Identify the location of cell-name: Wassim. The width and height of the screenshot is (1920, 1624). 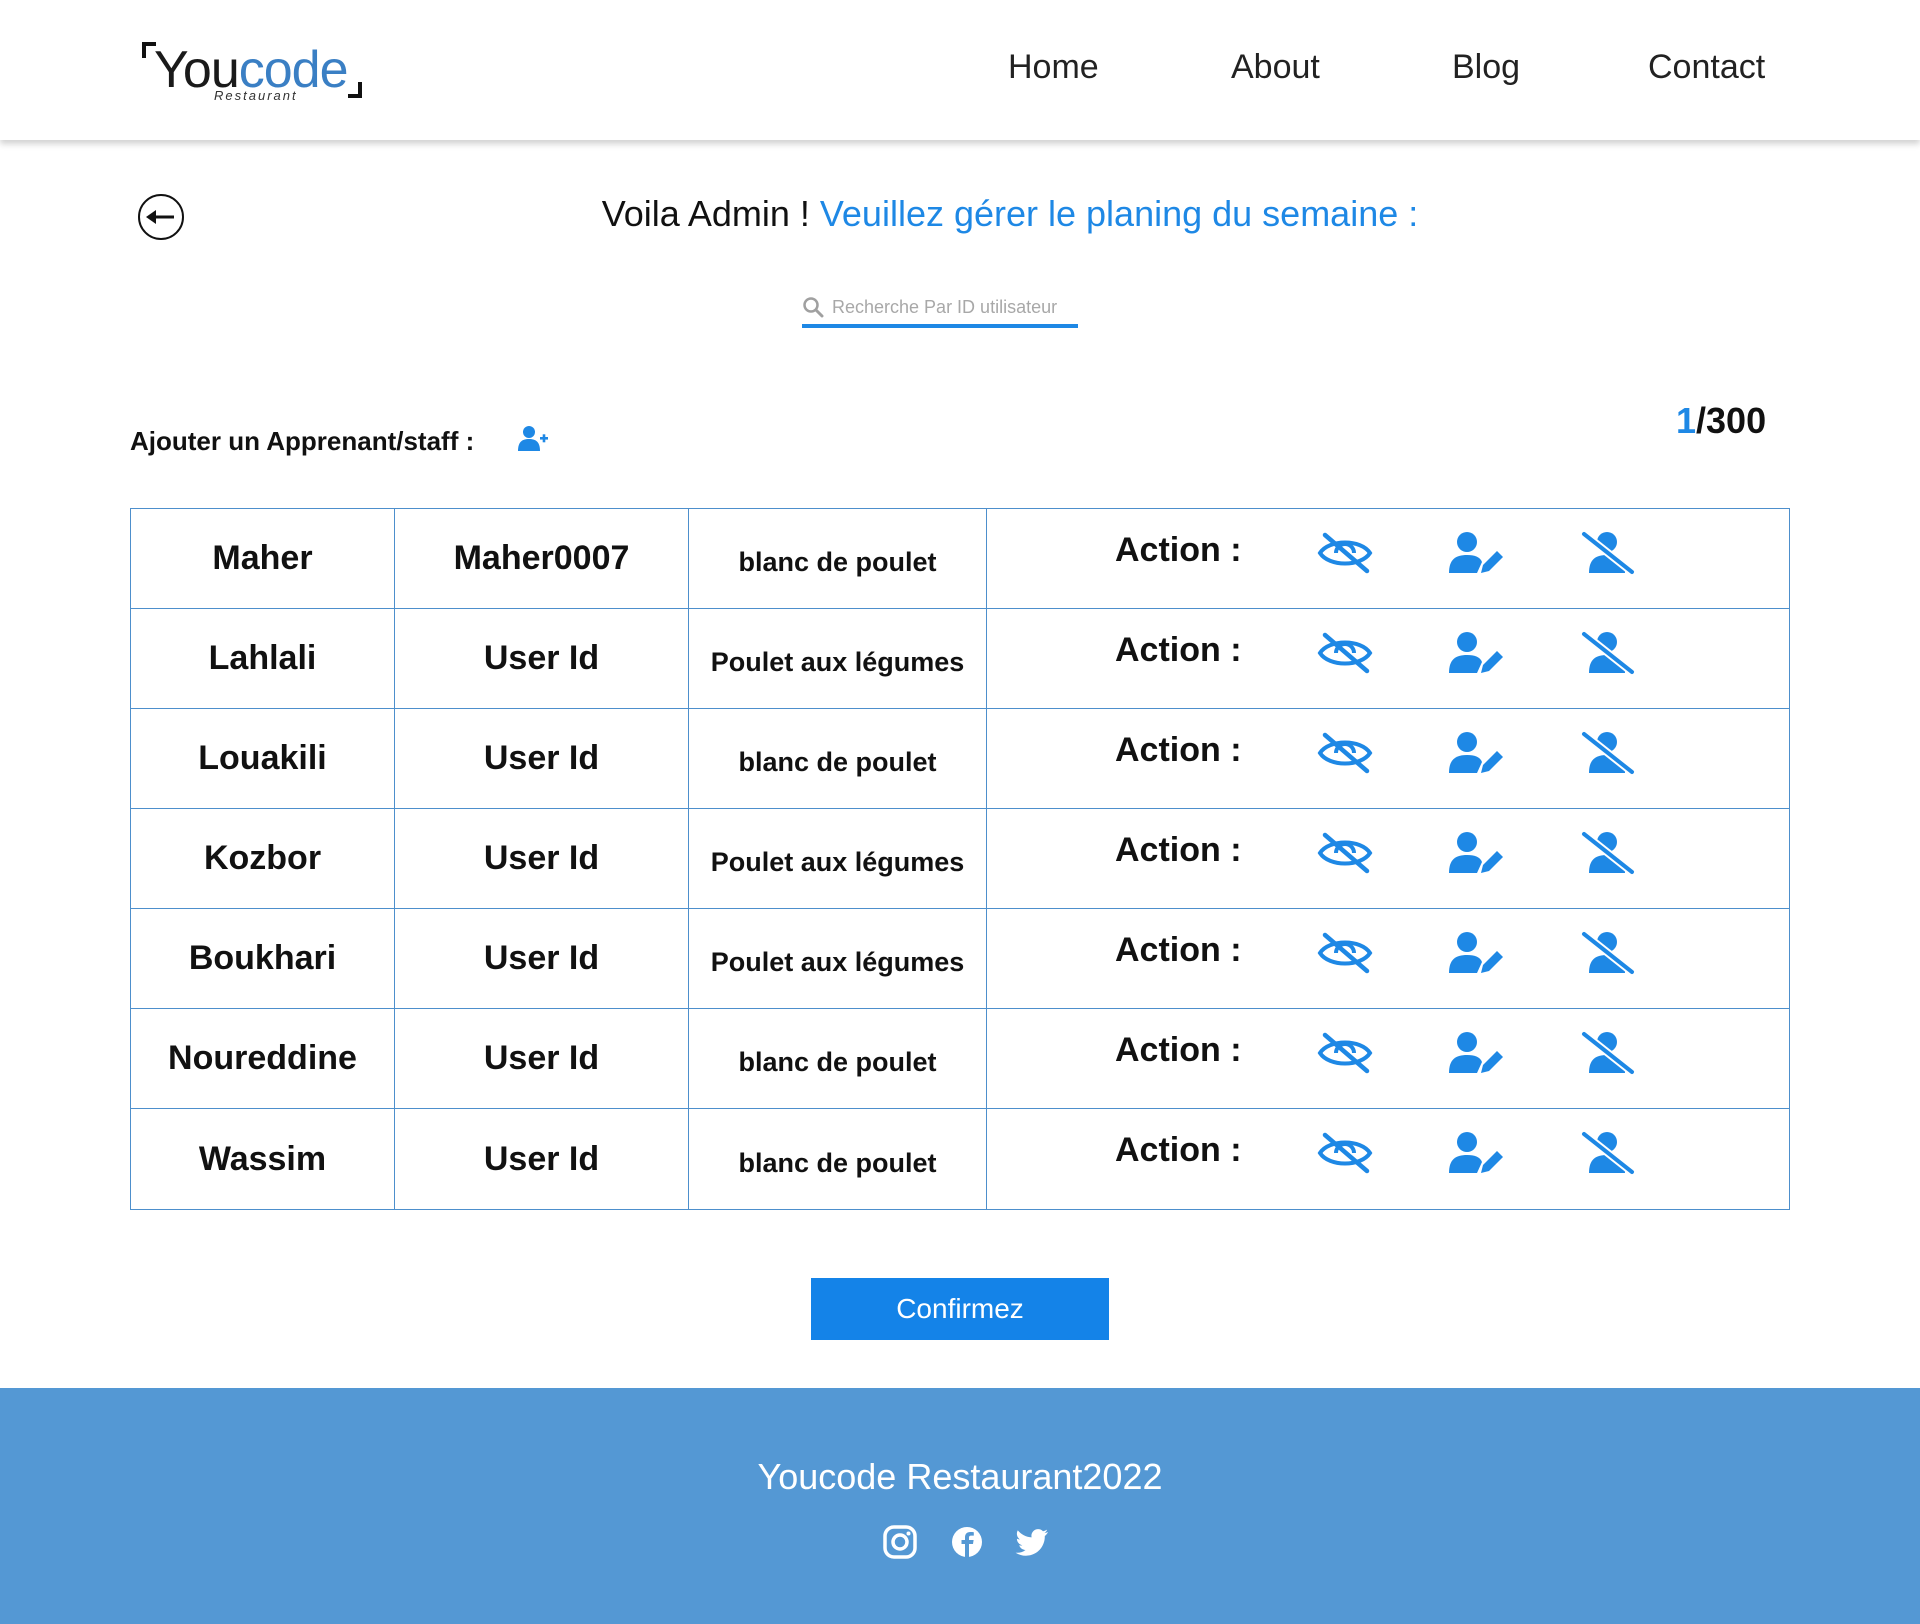
(263, 1159).